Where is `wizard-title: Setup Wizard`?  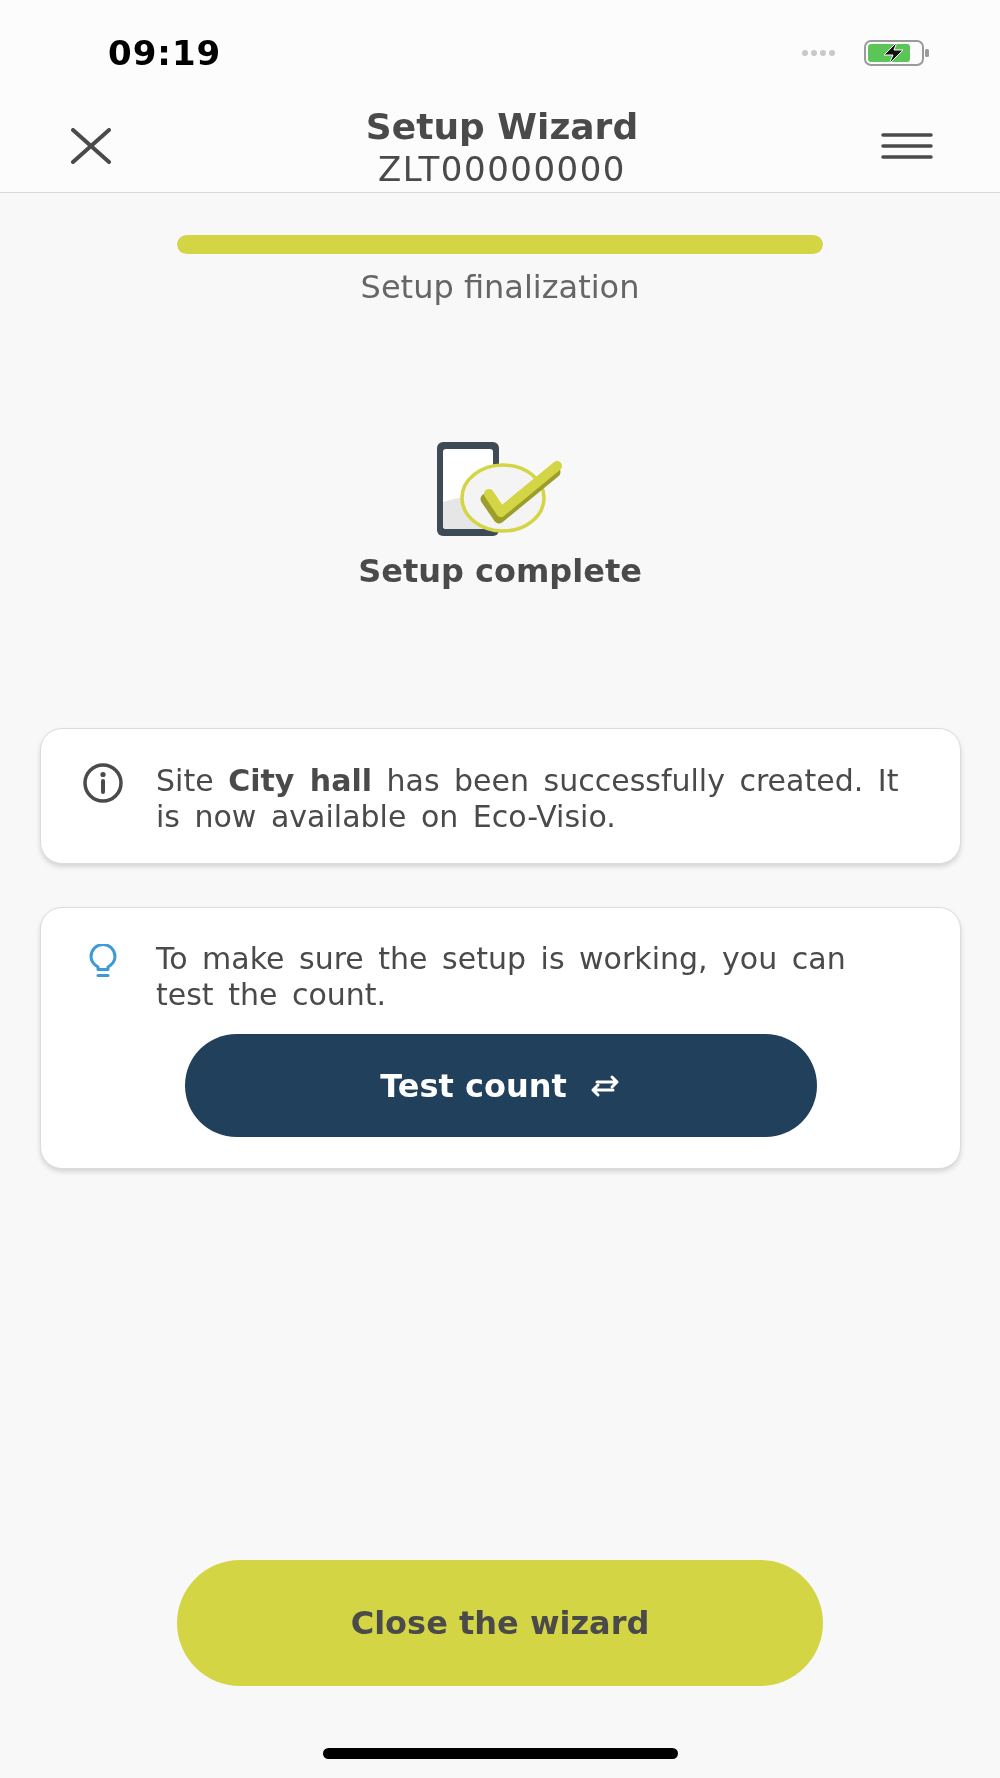 wizard-title: Setup Wizard is located at coordinates (502, 126).